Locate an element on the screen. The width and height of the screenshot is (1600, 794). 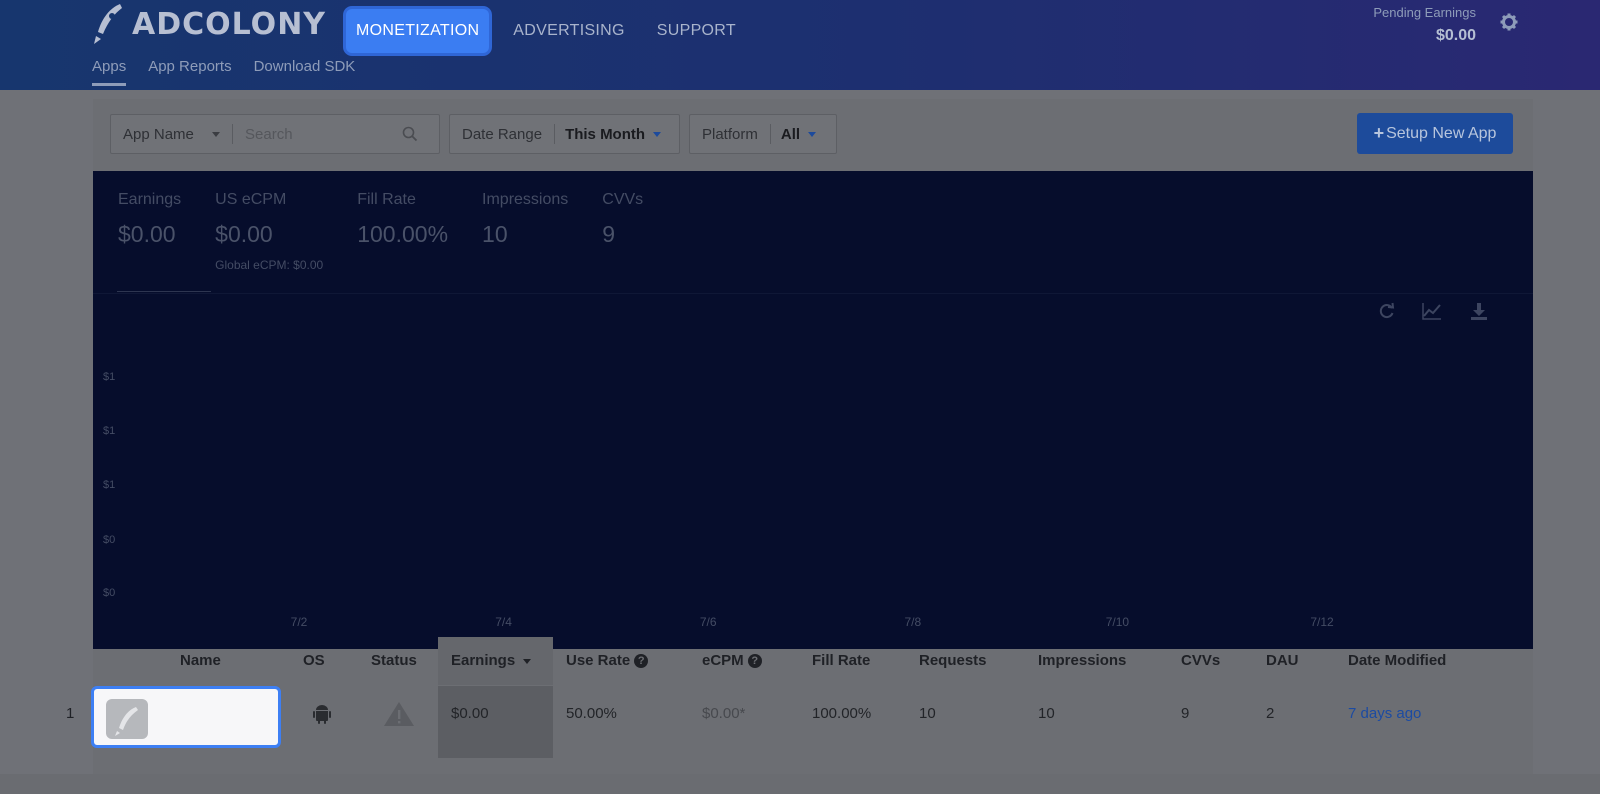
stat-cvvs: CVVs 9 is located at coordinates (622, 231).